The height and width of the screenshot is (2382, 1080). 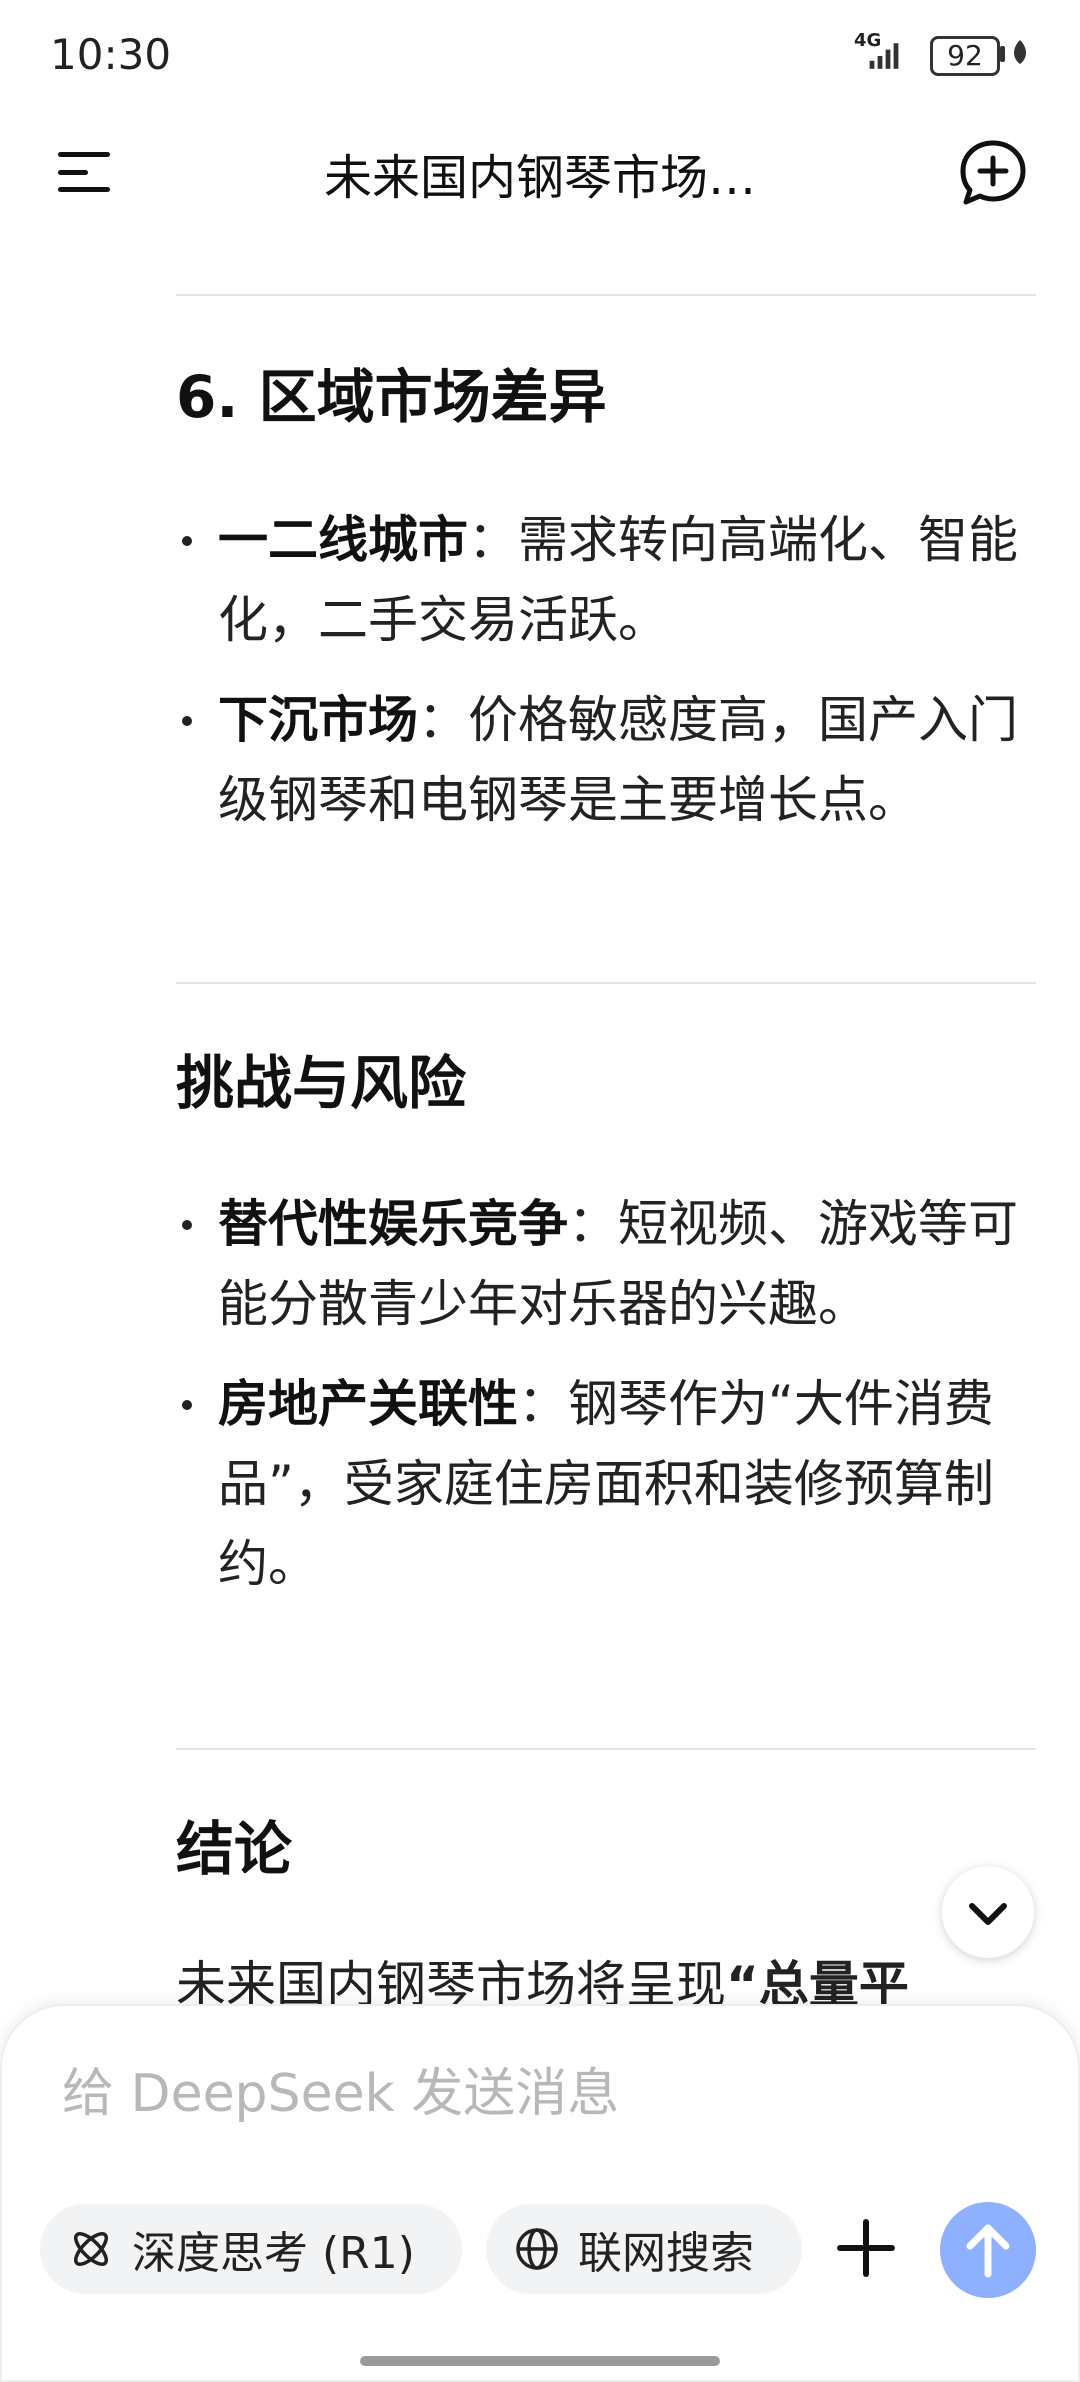 What do you see at coordinates (84, 172) in the screenshot?
I see `menu-icon` at bounding box center [84, 172].